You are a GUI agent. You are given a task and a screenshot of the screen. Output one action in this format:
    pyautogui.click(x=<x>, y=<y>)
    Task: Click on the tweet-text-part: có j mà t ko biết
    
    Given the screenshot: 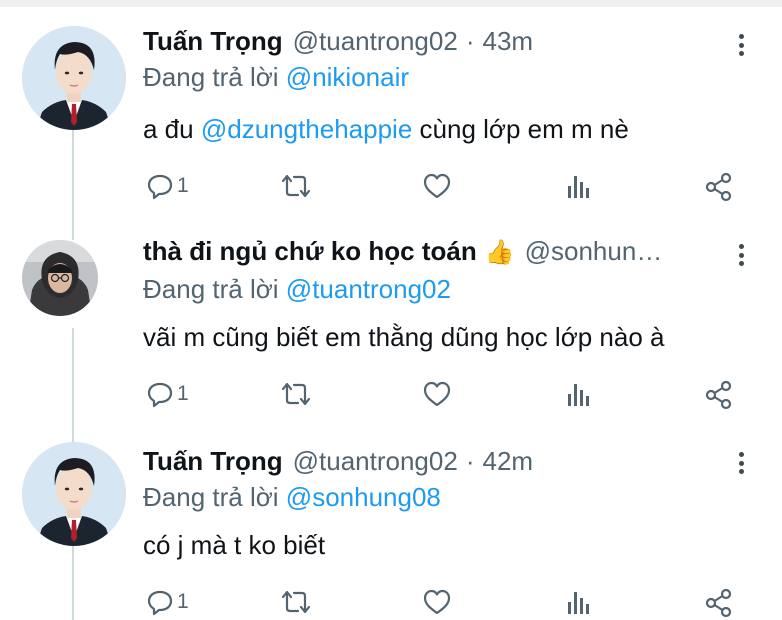 What is the action you would take?
    pyautogui.click(x=234, y=545)
    